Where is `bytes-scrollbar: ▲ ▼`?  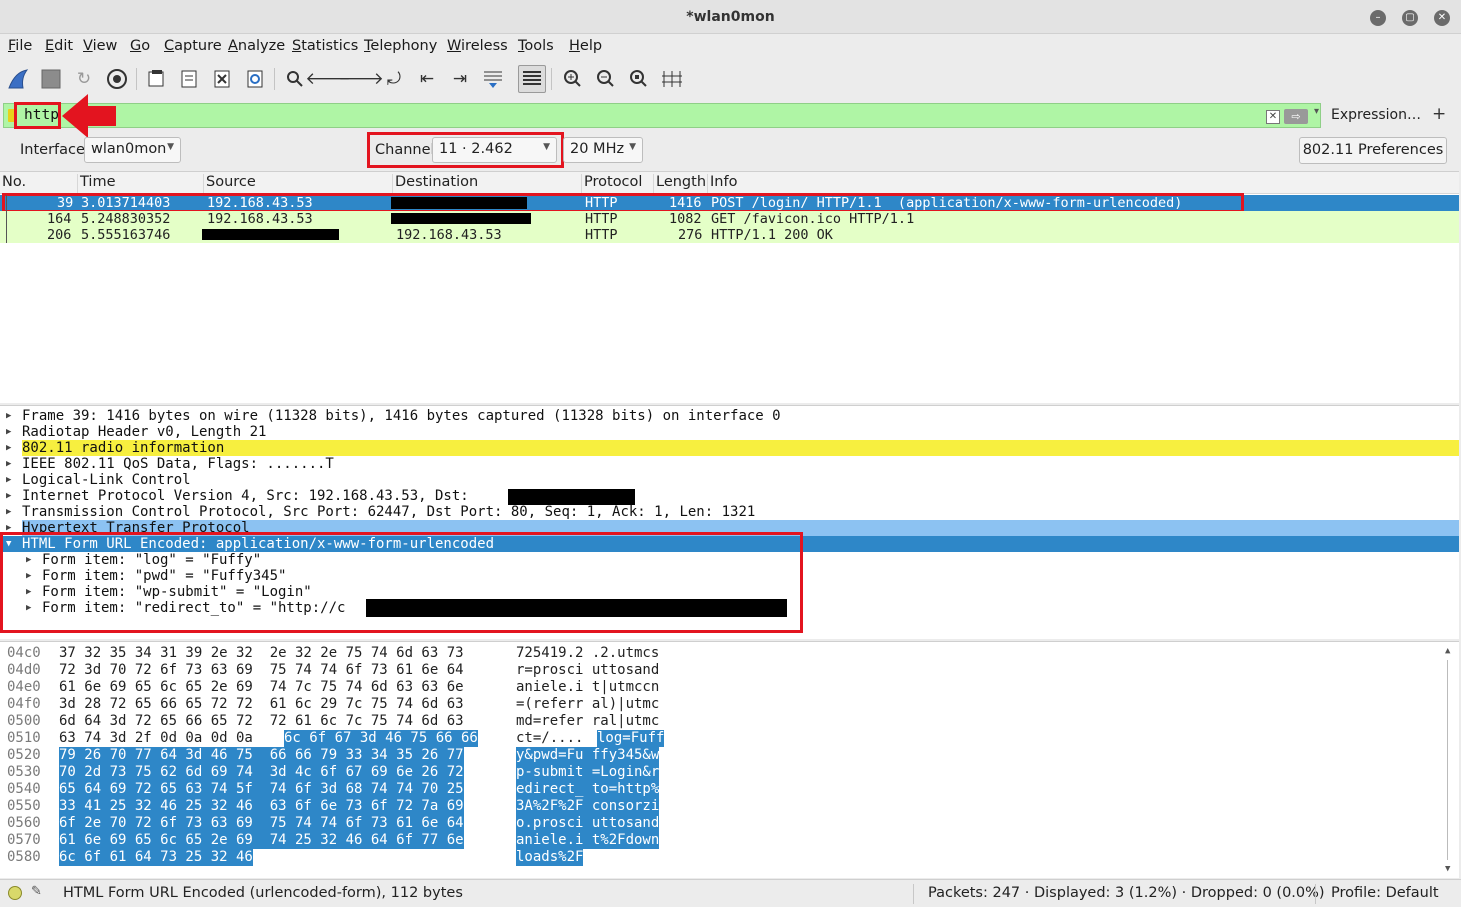 bytes-scrollbar: ▲ ▼ is located at coordinates (1451, 760).